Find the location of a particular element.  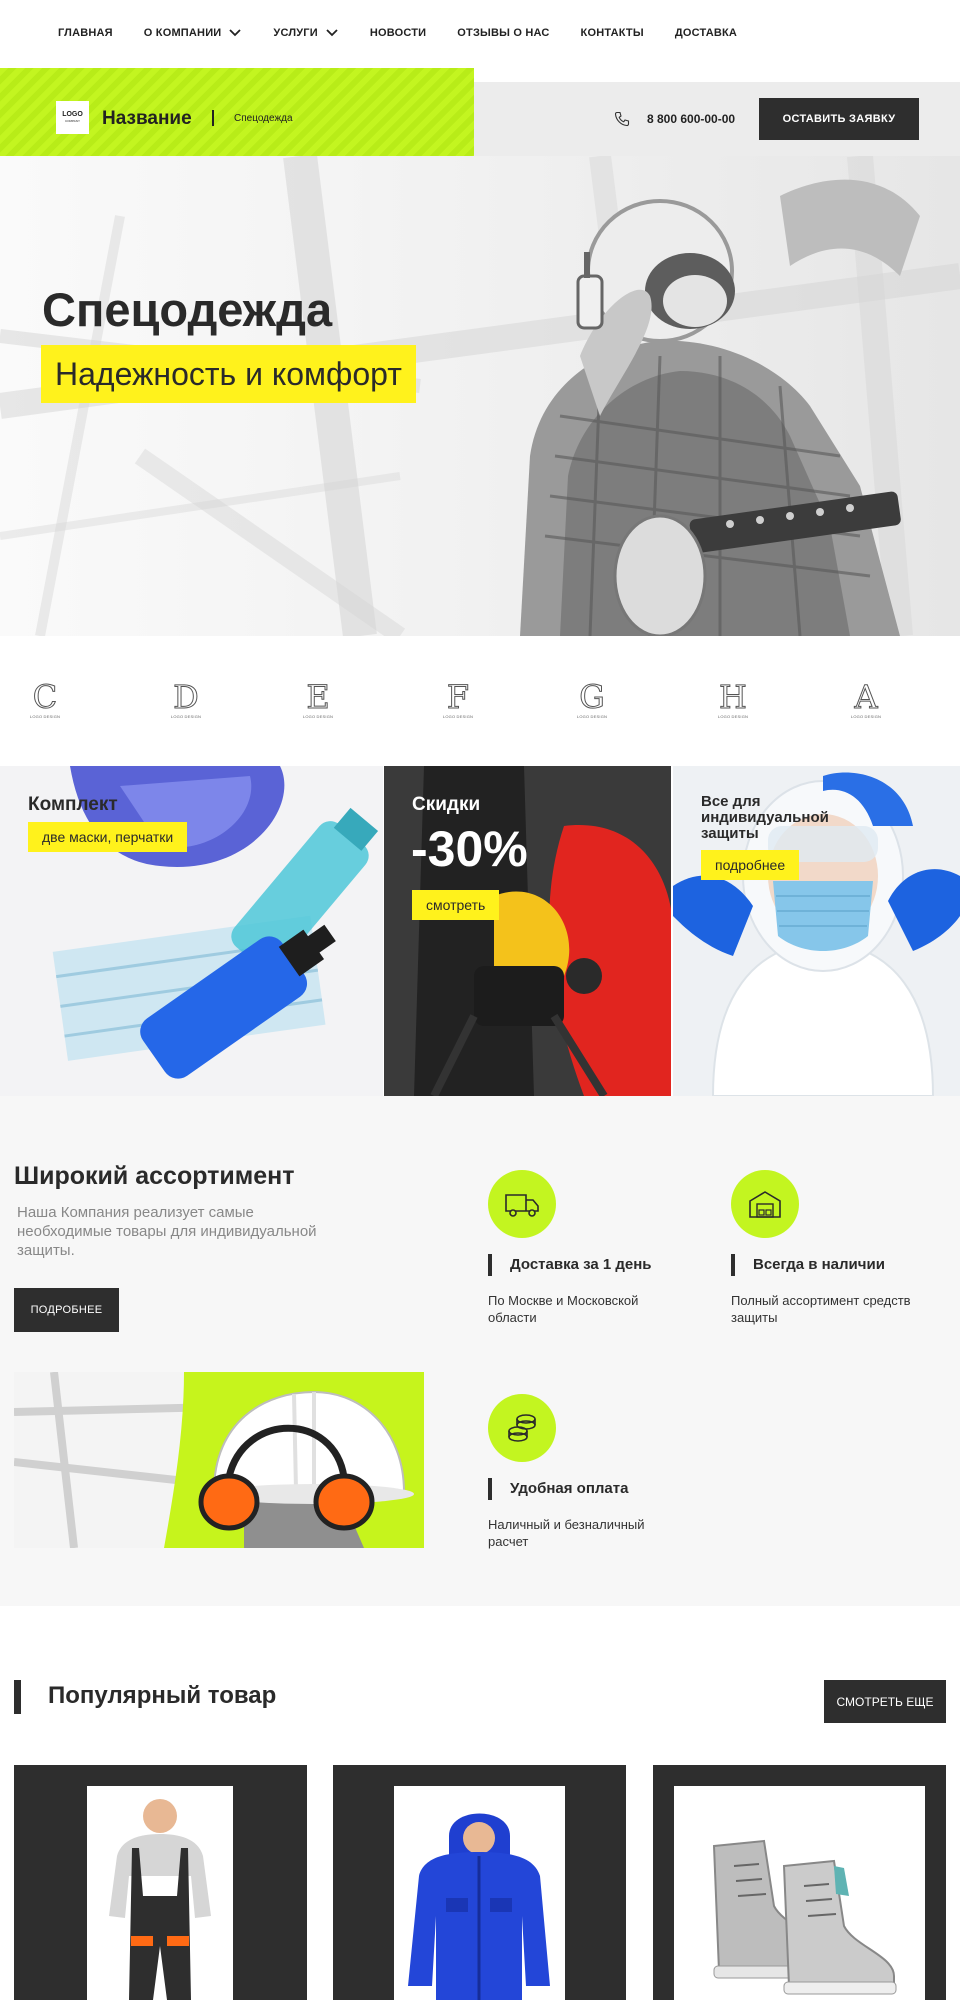

helmet-vest-image is located at coordinates (219, 1460).